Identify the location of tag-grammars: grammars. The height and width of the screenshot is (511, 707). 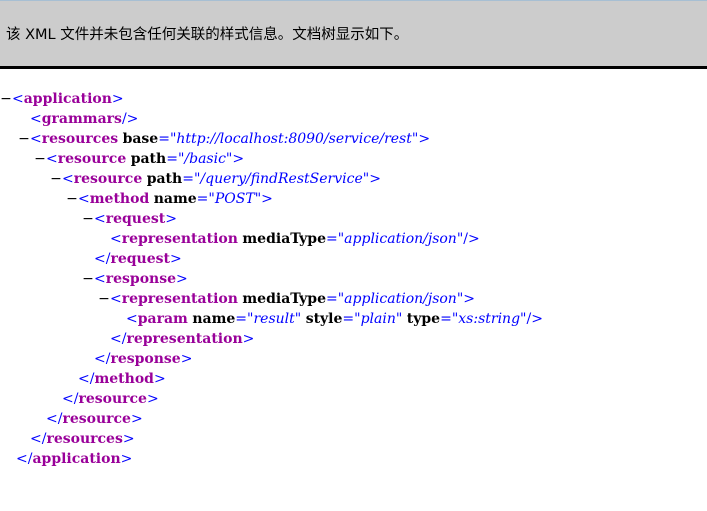
(81, 119).